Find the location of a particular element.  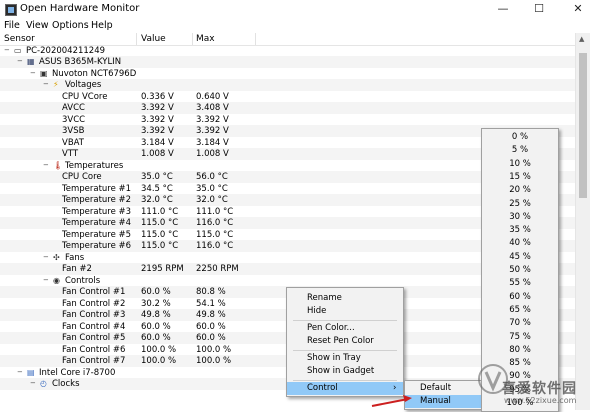

watermark-text: 喜爱软件园 is located at coordinates (539, 389).